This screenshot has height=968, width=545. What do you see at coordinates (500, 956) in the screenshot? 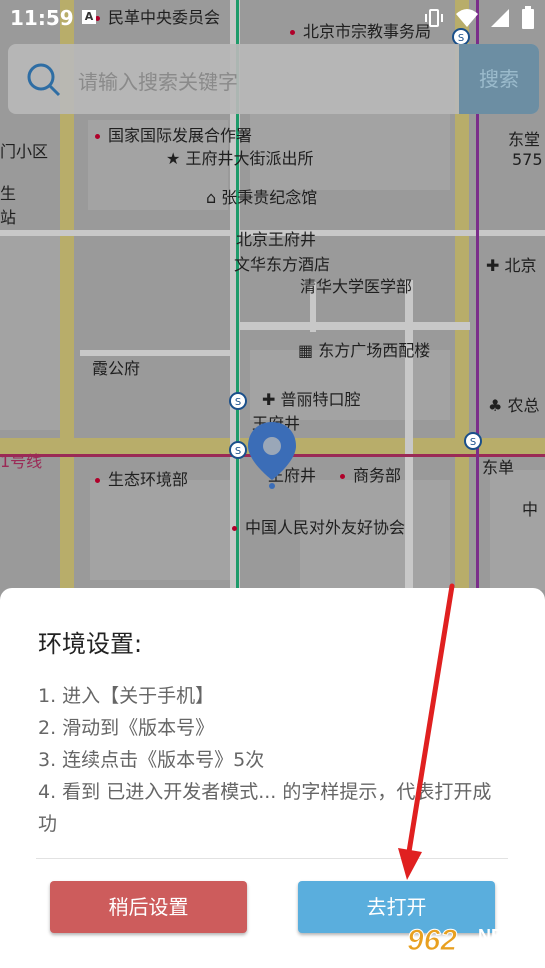
I see `watermark-sub: 乐游网` at bounding box center [500, 956].